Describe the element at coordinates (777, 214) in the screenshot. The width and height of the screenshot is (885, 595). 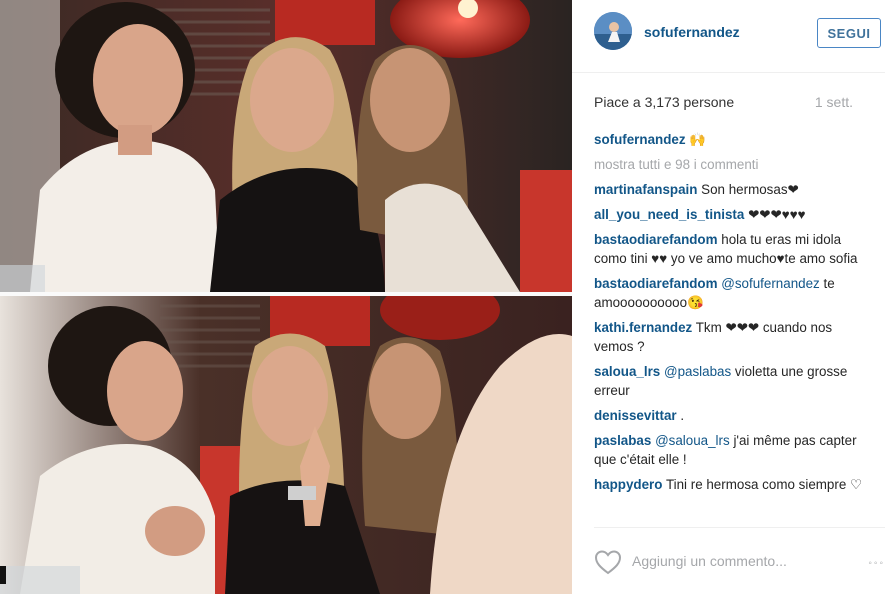
I see `comment-text: ❤❤❤♥♥♥` at that location.